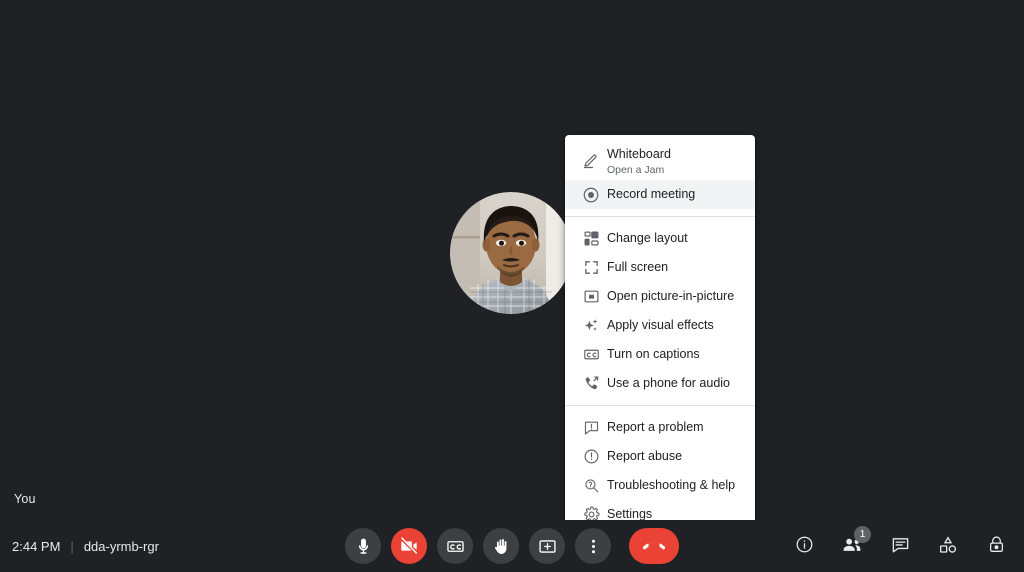  I want to click on menu-item-record-meeting: Record meeting, so click(660, 194).